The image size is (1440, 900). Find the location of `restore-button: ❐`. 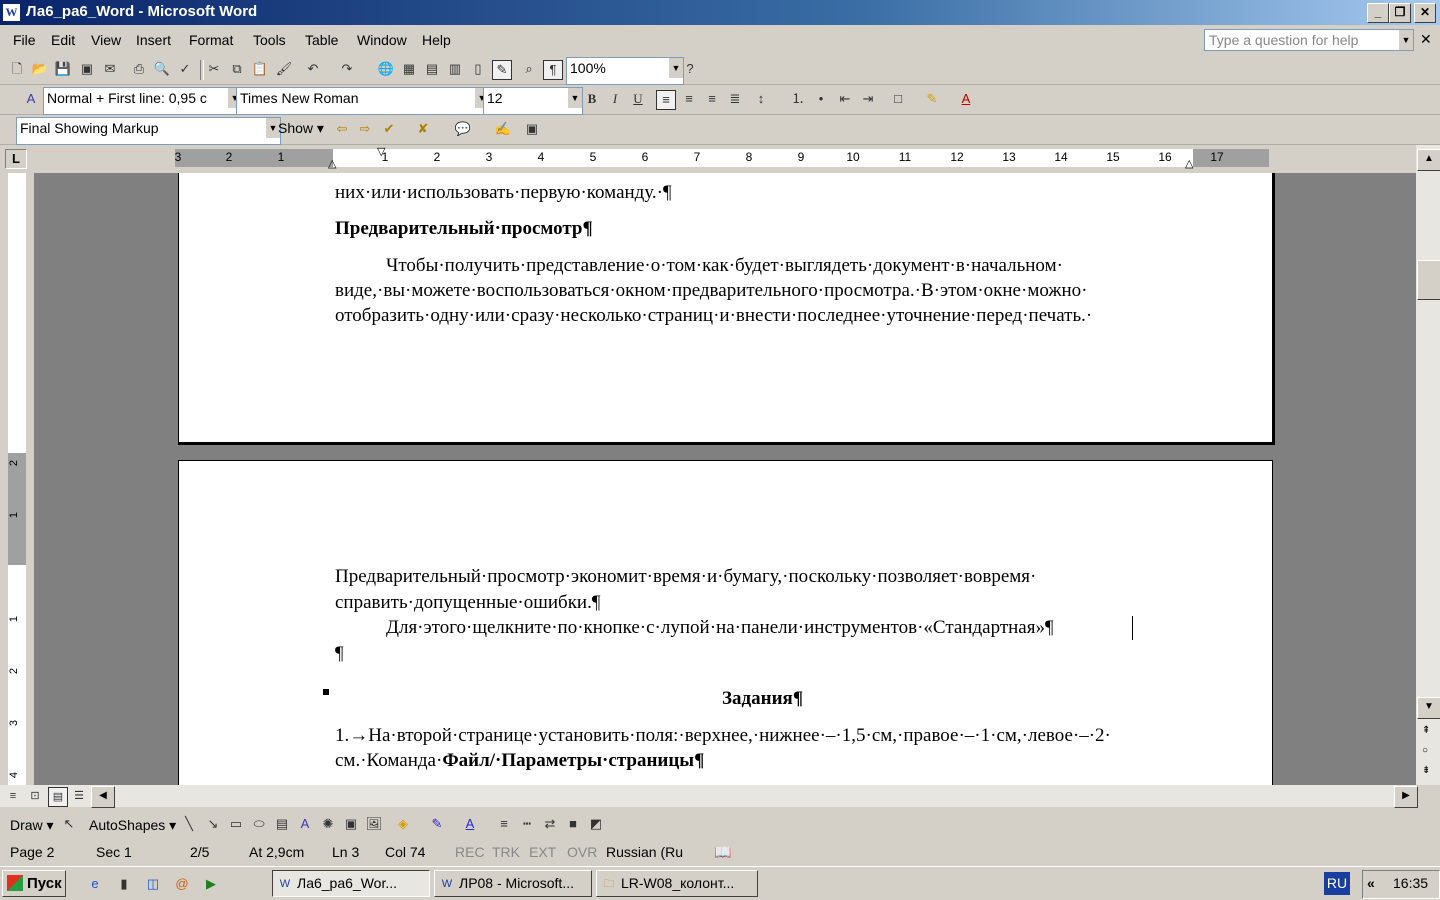

restore-button: ❐ is located at coordinates (1400, 13).